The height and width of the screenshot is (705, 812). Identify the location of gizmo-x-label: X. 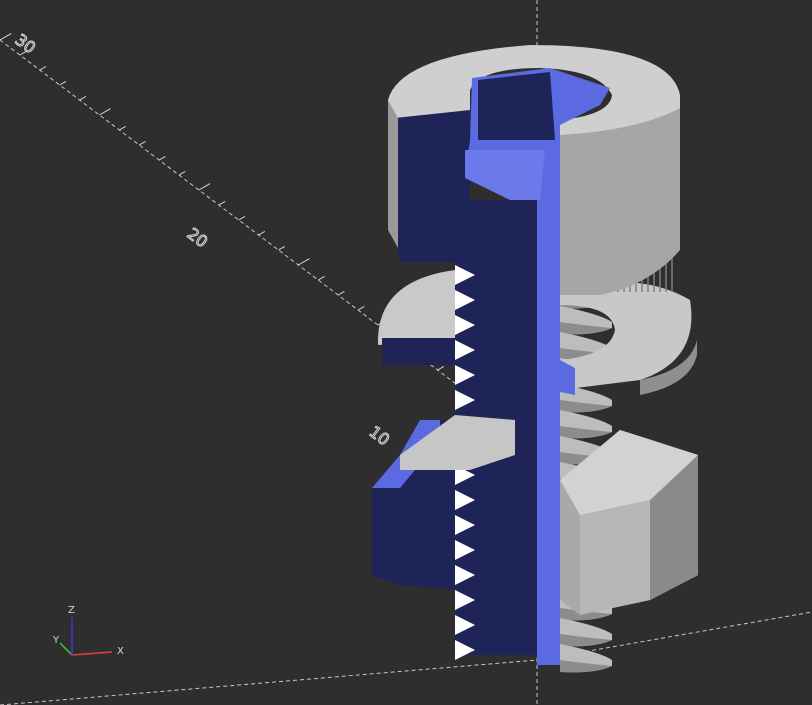
(120, 651).